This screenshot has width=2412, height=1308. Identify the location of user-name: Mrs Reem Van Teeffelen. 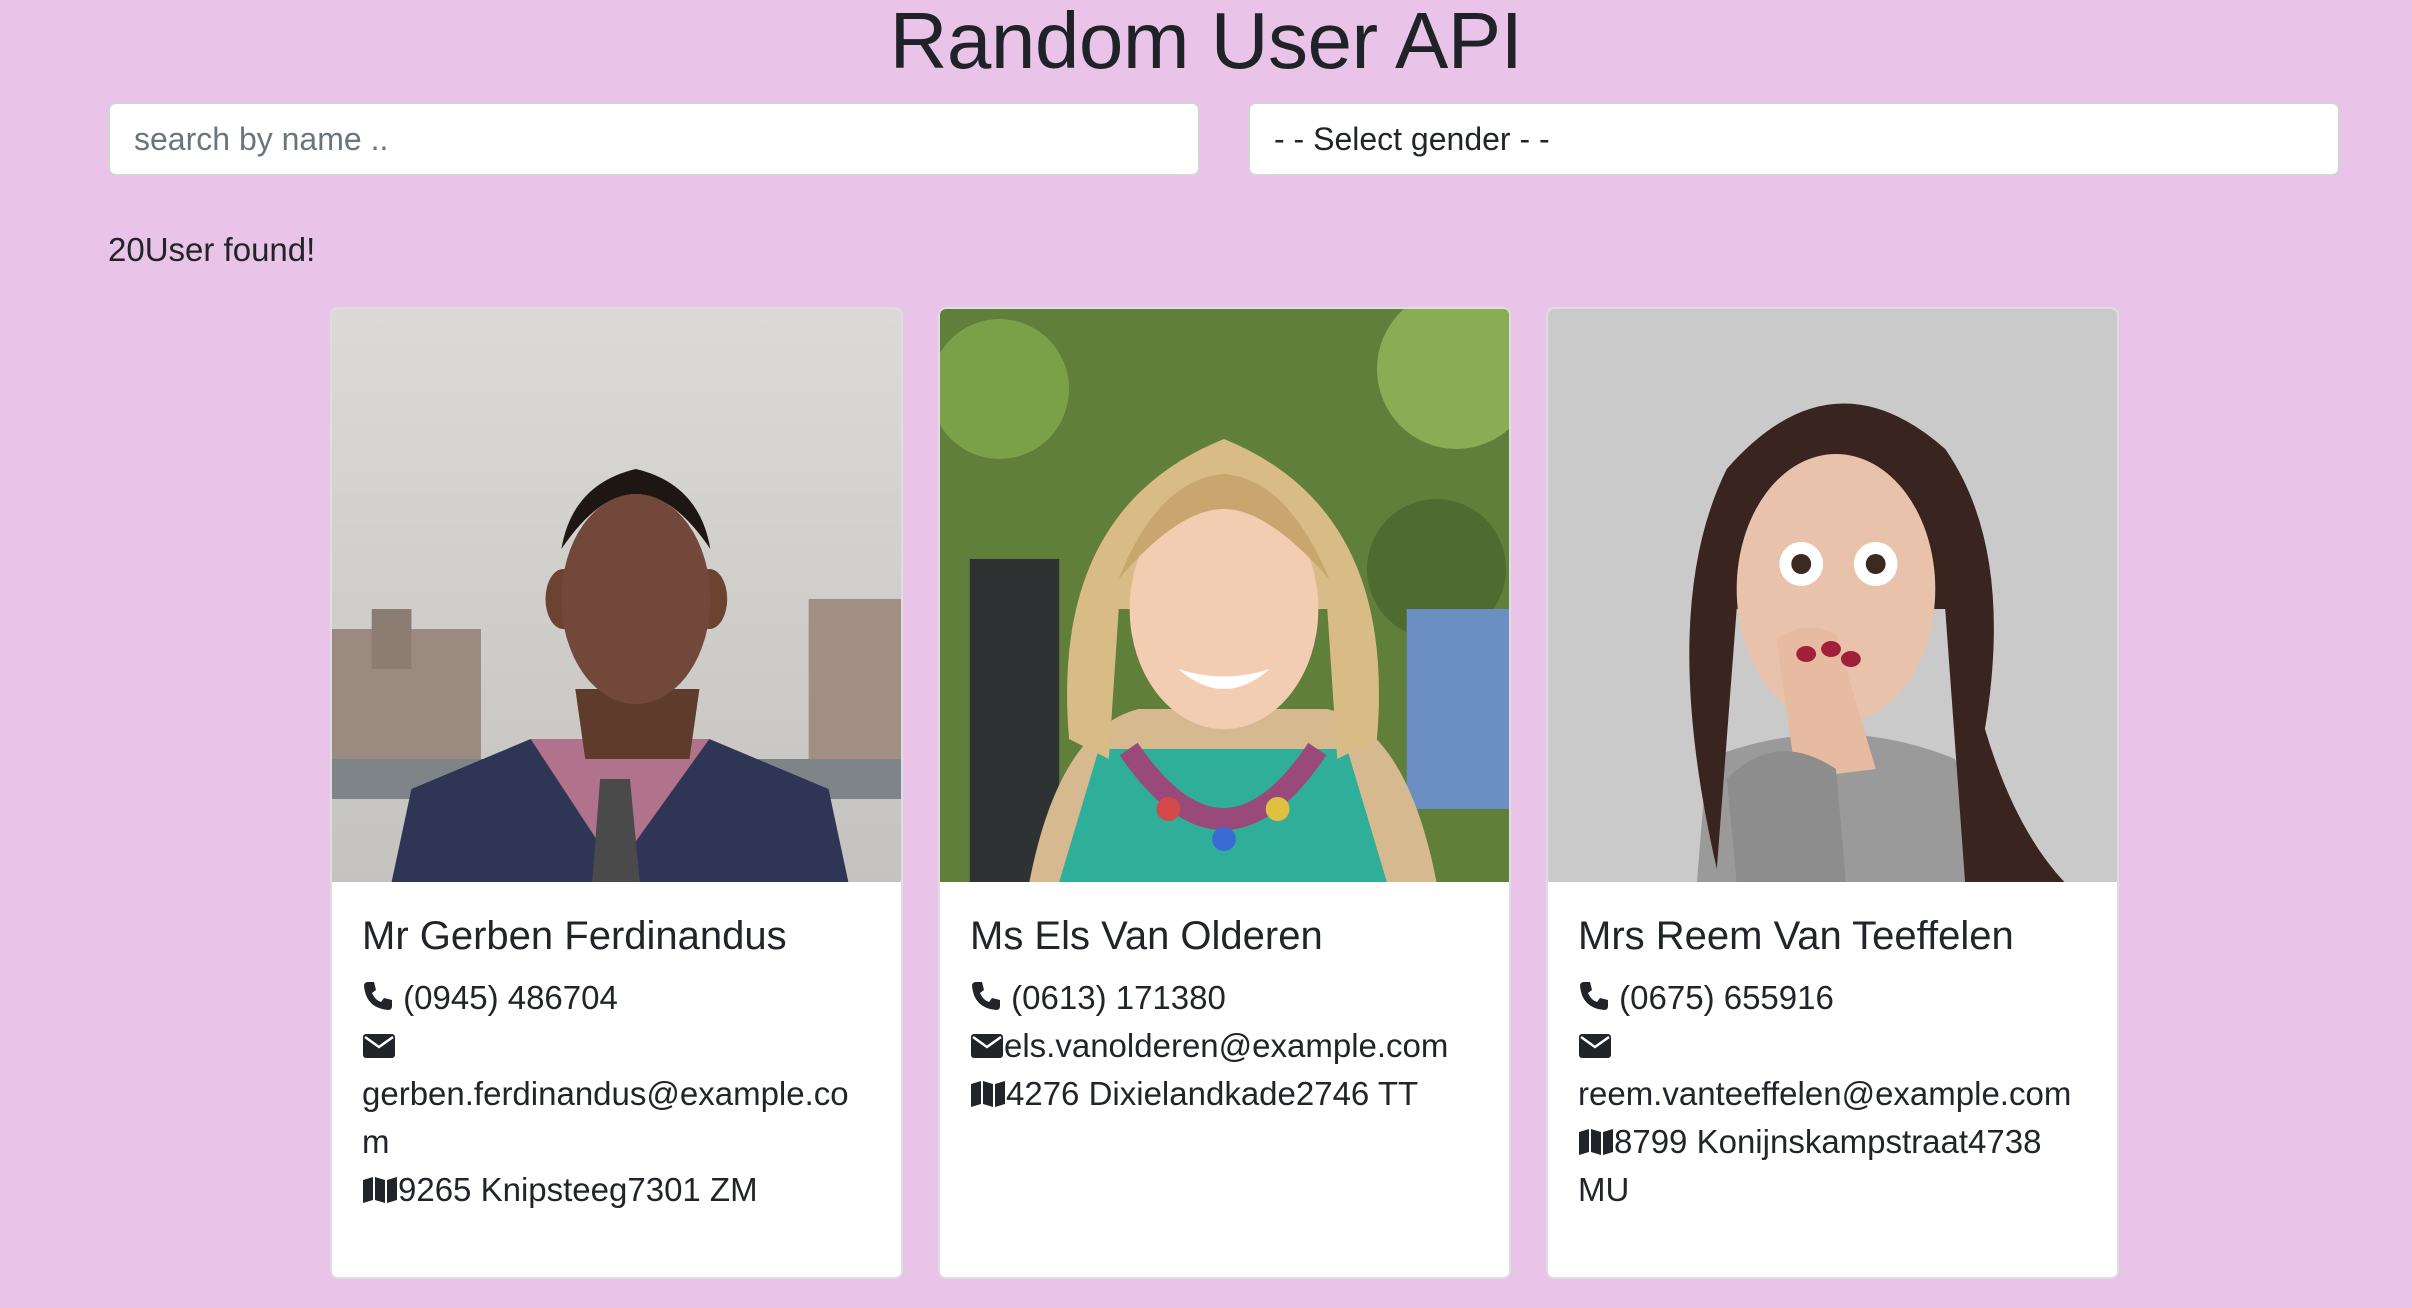
(1796, 936).